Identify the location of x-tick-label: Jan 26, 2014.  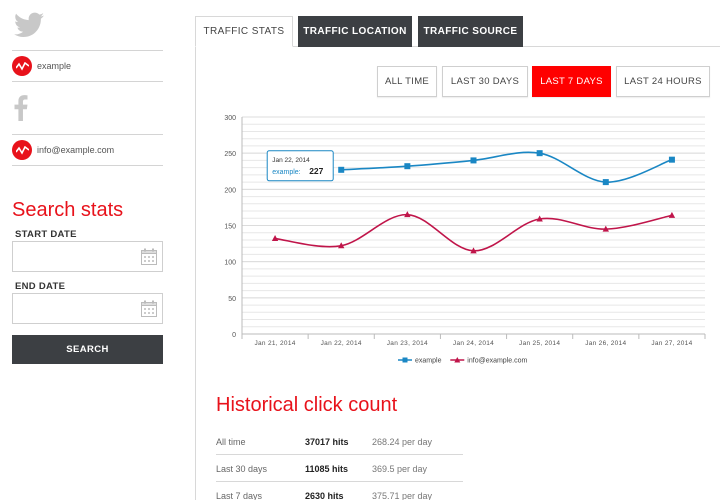
(605, 343).